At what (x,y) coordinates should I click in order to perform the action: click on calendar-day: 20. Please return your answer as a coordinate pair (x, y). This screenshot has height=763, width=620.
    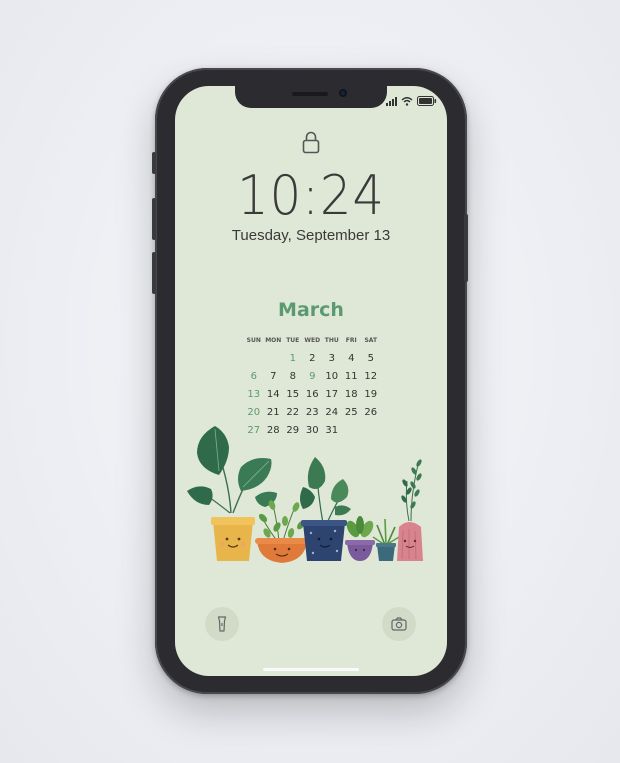
    Looking at the image, I should click on (254, 412).